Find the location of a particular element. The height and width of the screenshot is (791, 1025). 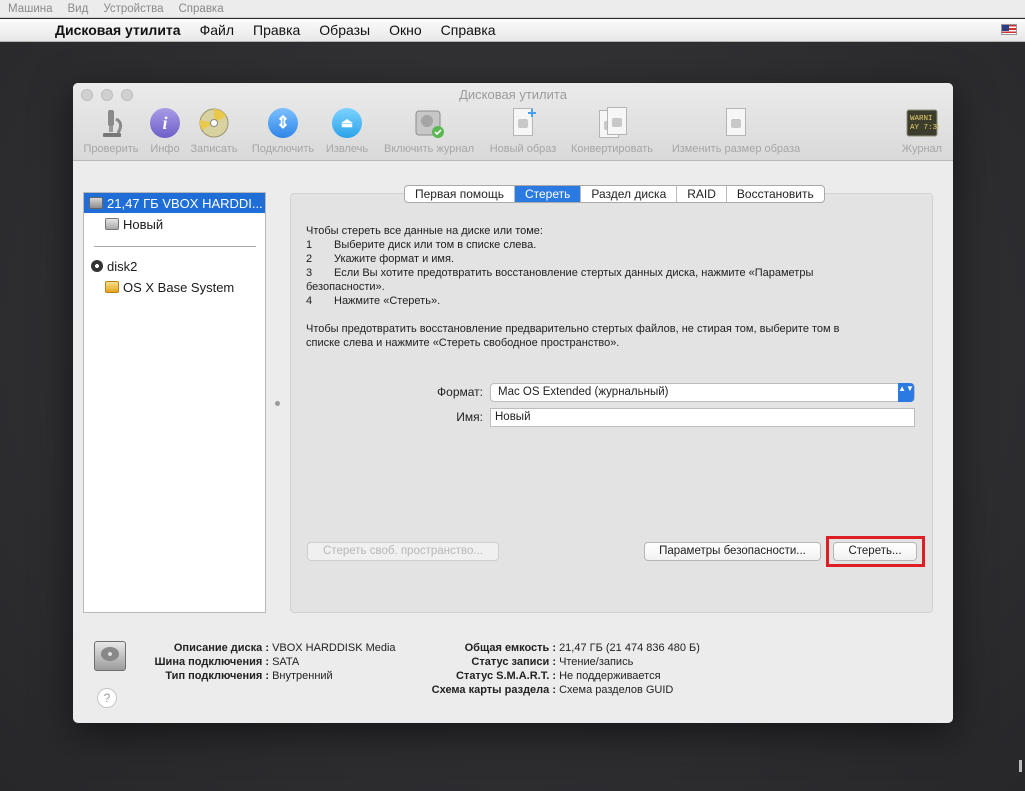

eject-icon: ⏏ is located at coordinates (347, 124).